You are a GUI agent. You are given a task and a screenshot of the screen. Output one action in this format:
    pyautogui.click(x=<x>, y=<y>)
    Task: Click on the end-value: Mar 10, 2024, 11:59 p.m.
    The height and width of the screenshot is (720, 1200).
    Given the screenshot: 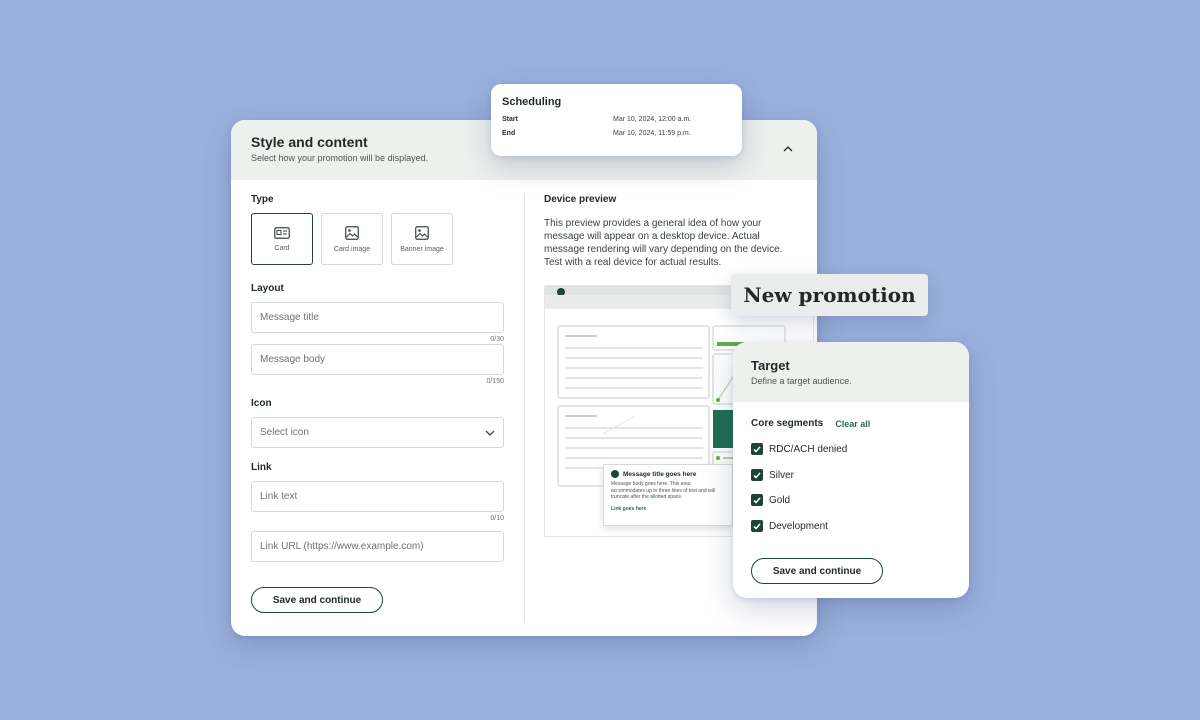 What is the action you would take?
    pyautogui.click(x=652, y=133)
    